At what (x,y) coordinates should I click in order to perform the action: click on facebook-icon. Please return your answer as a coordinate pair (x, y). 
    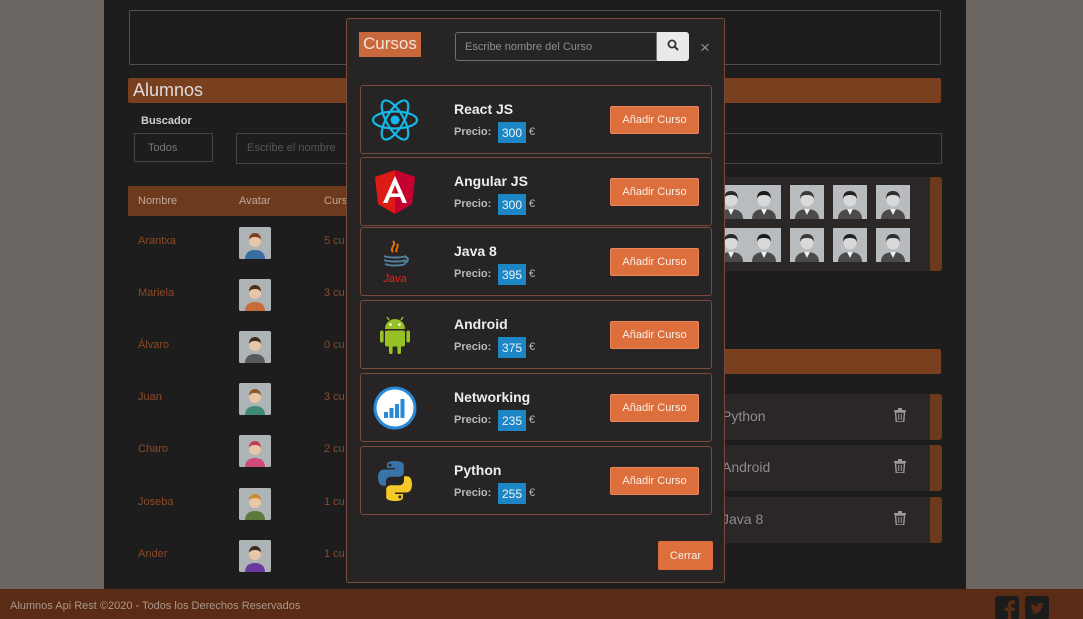
    Looking at the image, I should click on (1007, 607).